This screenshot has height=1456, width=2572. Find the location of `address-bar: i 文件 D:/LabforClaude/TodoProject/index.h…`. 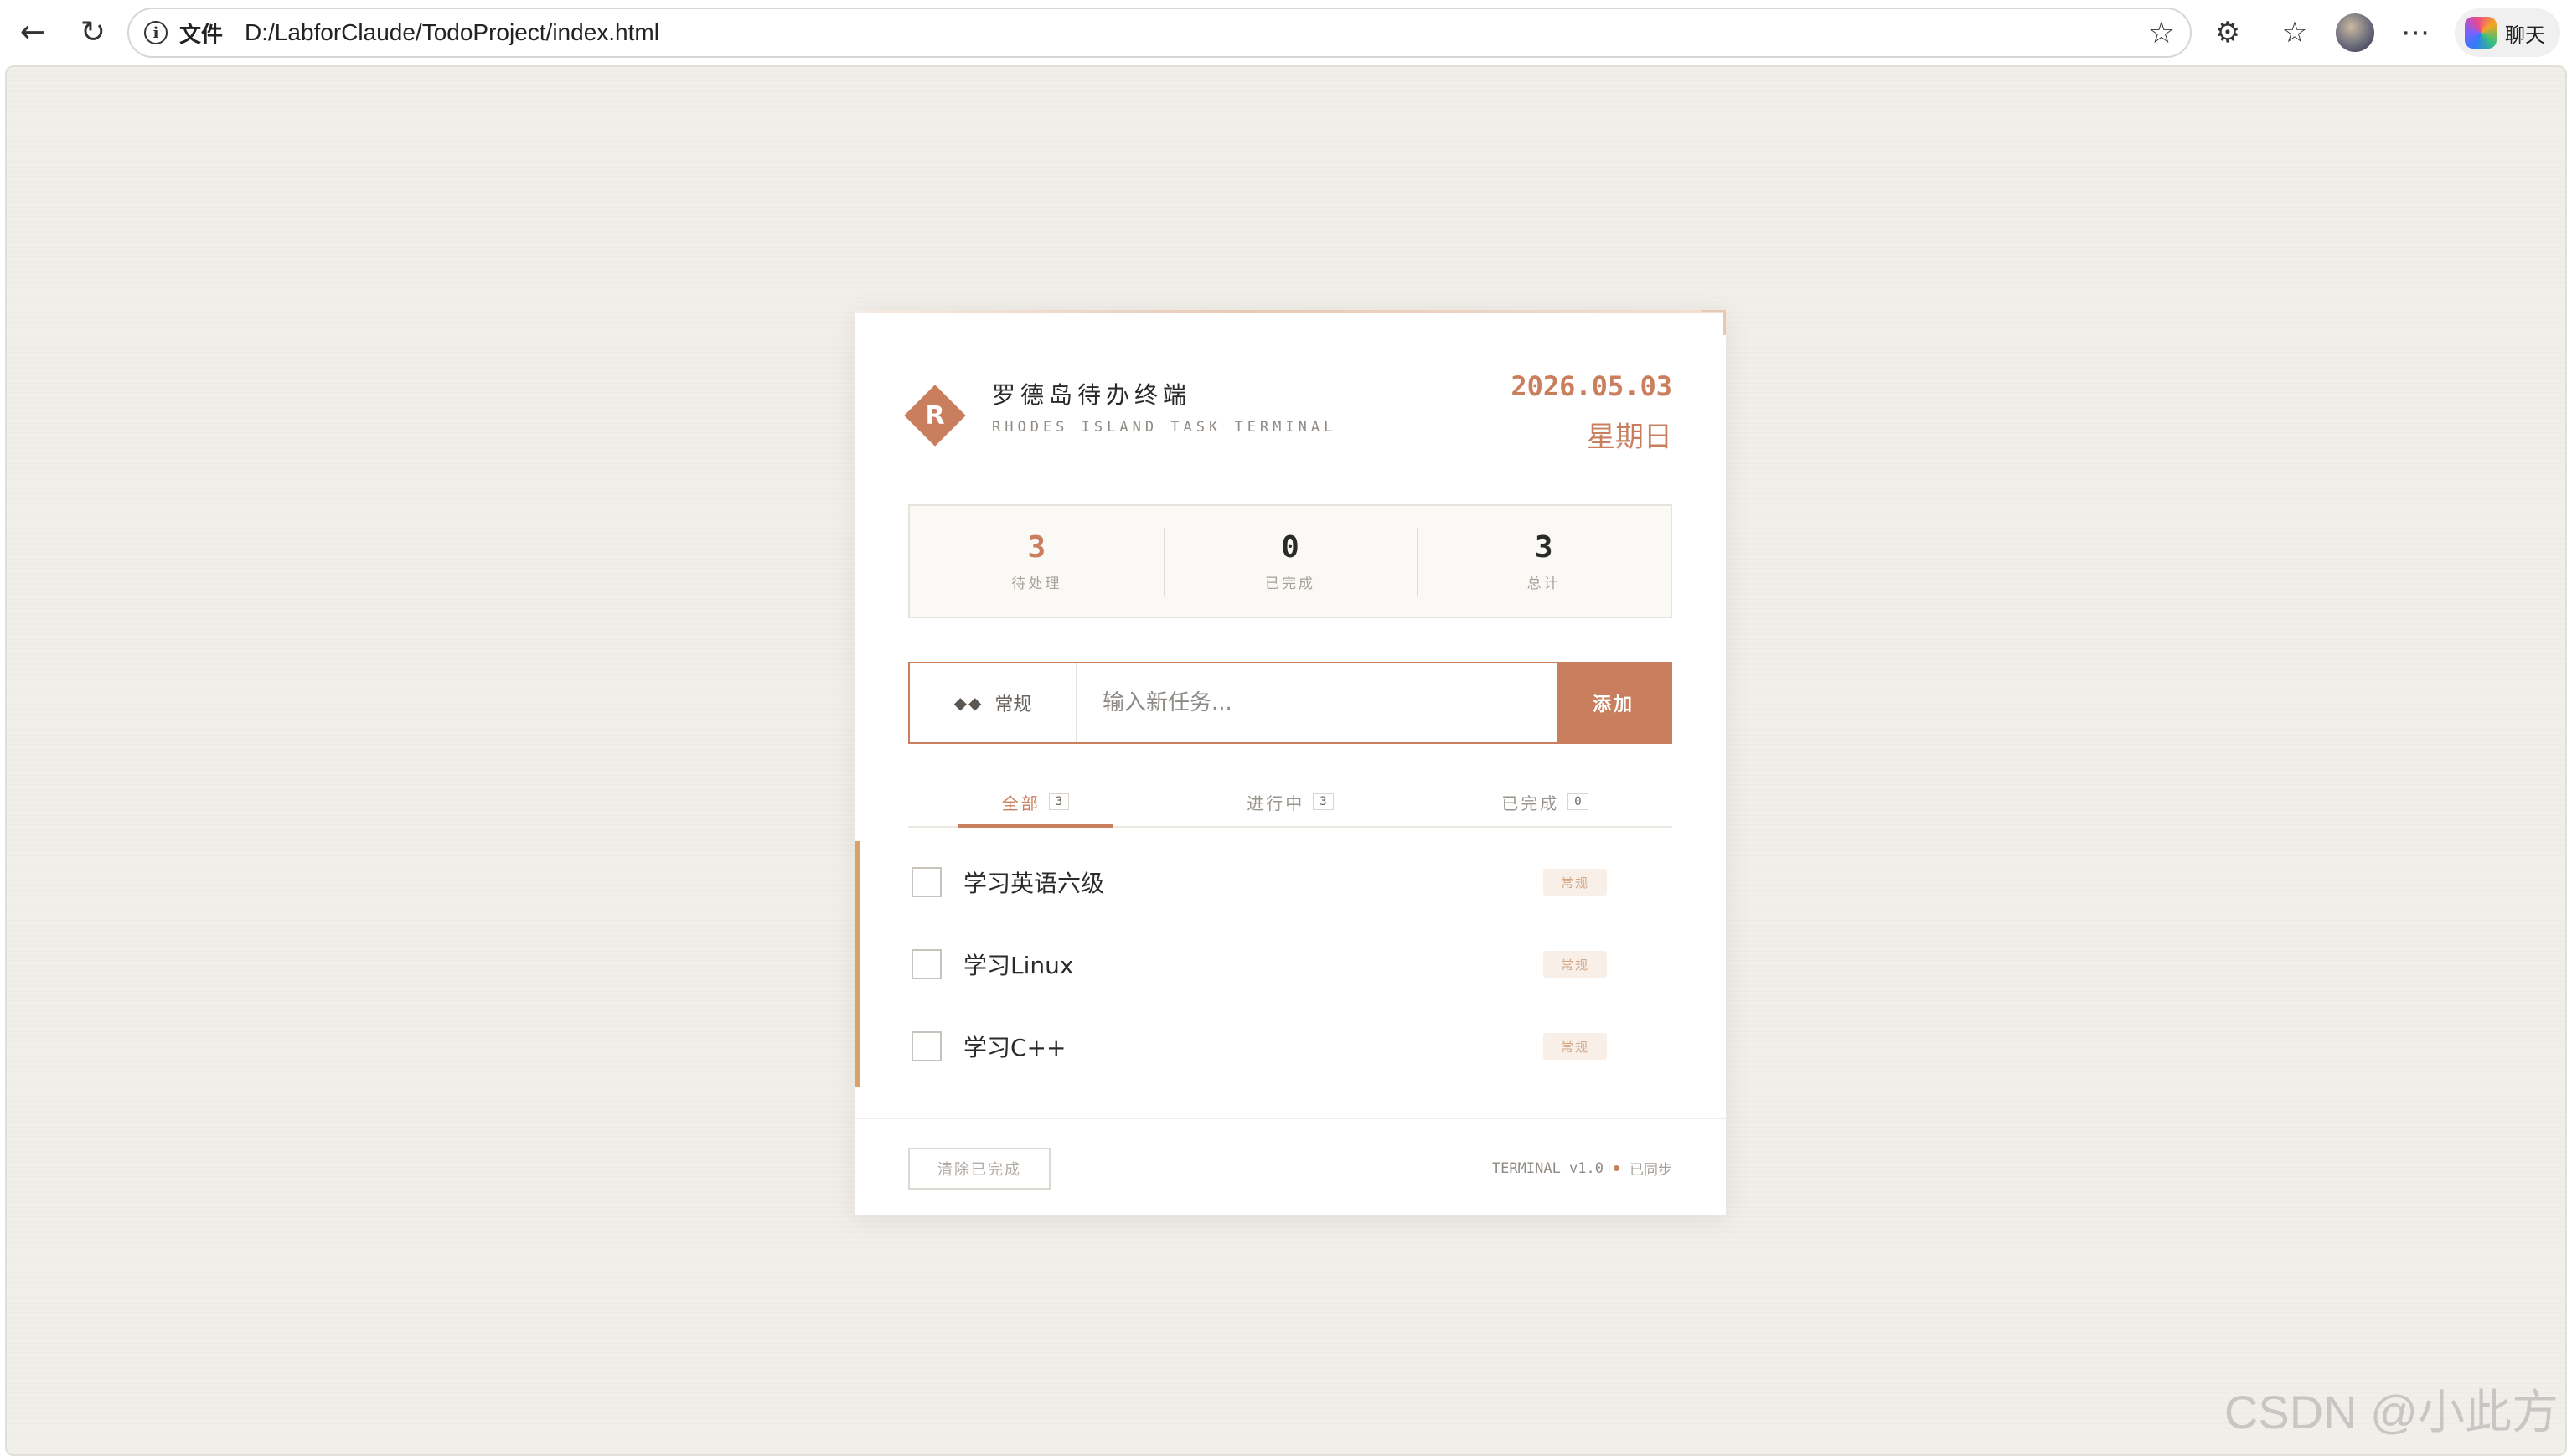

address-bar: i 文件 D:/LabforClaude/TodoProject/index.h… is located at coordinates (1159, 33).